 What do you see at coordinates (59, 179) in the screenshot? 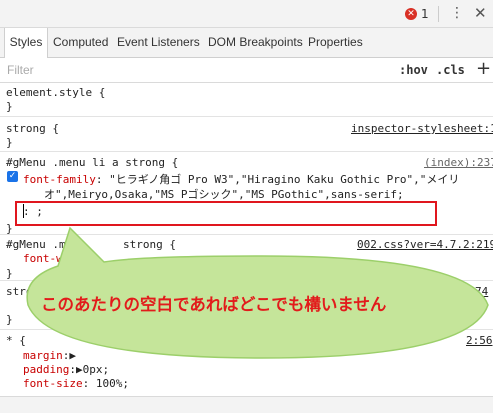
I see `property-name: font-family` at bounding box center [59, 179].